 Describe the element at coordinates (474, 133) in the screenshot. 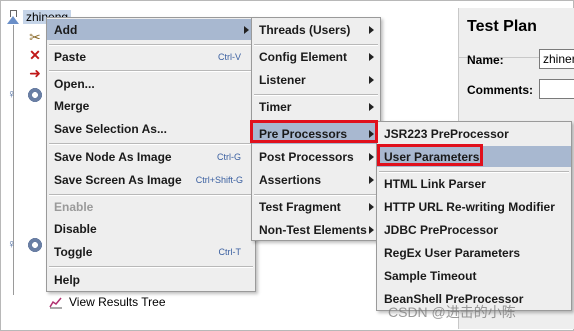

I see `menu-item-jsr223-preprocessor: JSR223 PreProcessor` at that location.